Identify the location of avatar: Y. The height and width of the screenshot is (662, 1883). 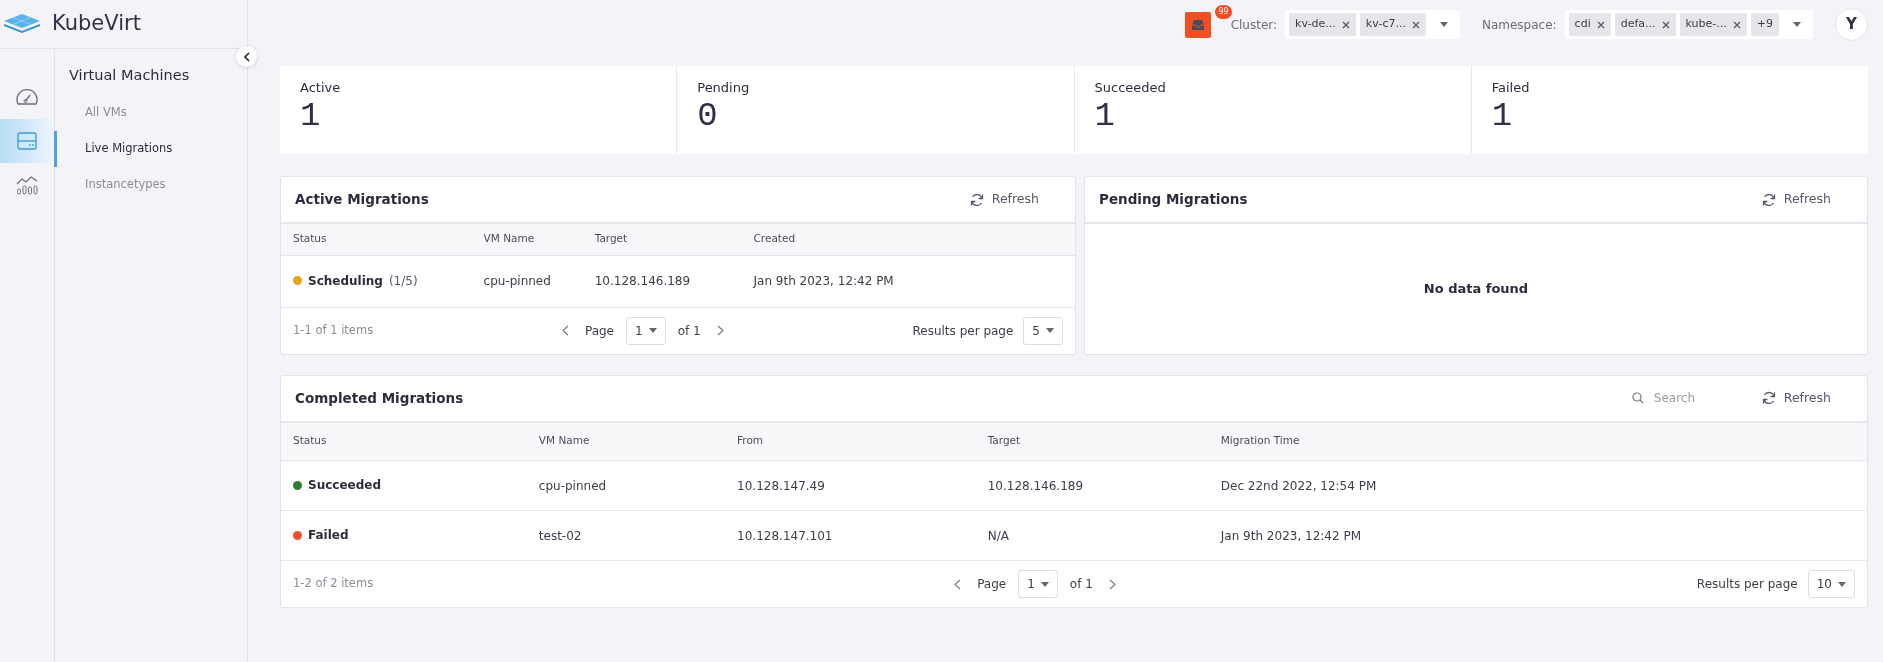
(1851, 24).